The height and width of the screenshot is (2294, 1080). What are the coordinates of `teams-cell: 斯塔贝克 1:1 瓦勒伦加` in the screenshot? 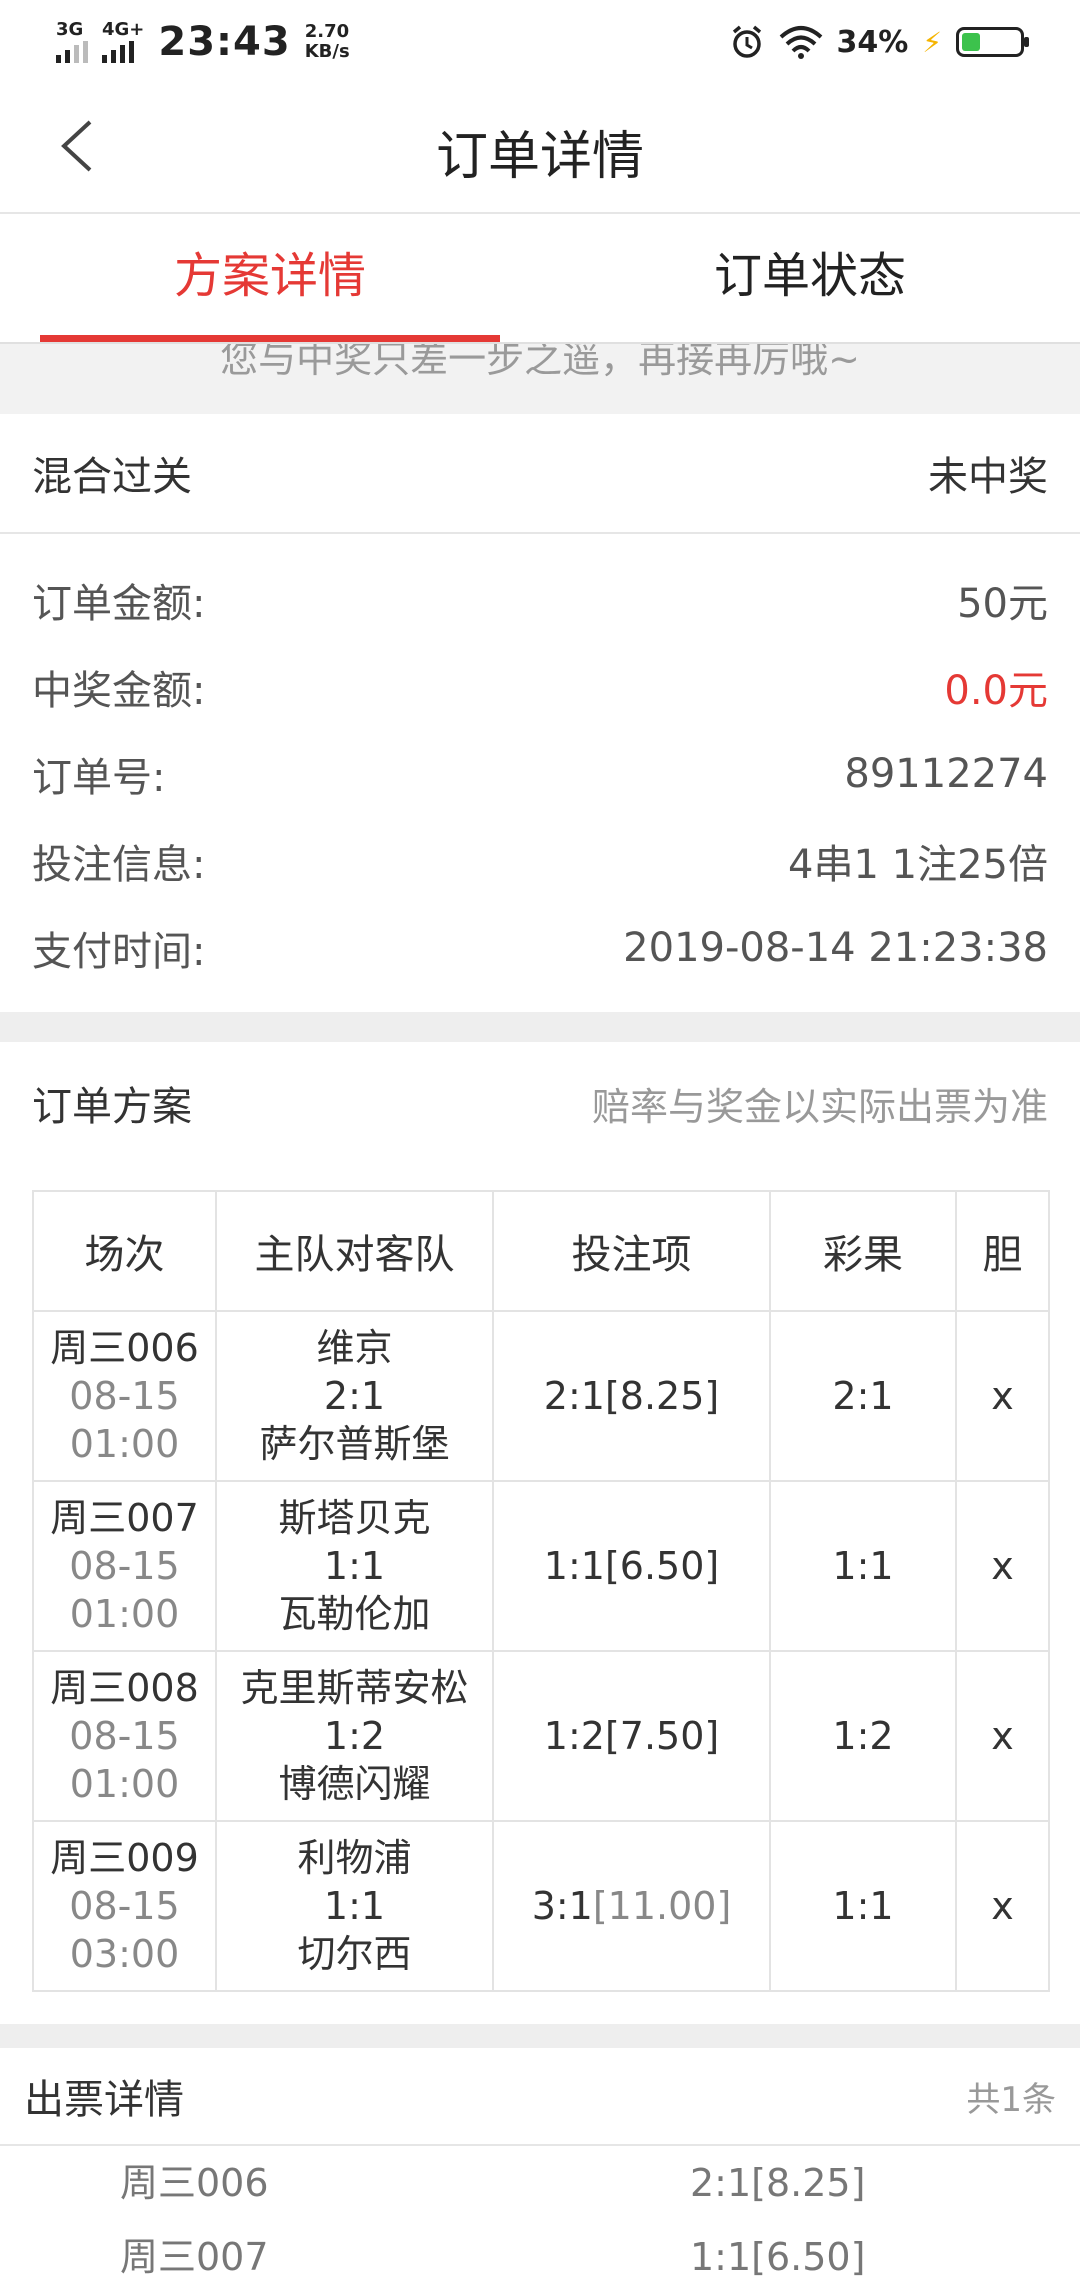 It's located at (354, 1566).